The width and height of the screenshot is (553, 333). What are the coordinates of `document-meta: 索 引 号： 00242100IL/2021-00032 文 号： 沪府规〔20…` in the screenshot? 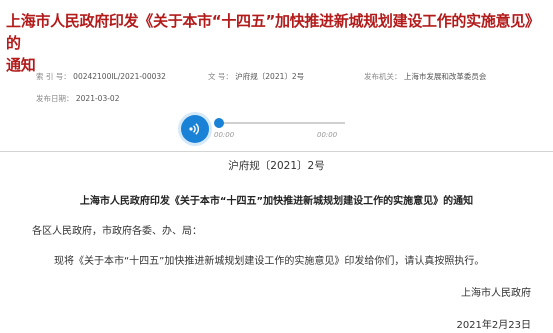 It's located at (276, 85).